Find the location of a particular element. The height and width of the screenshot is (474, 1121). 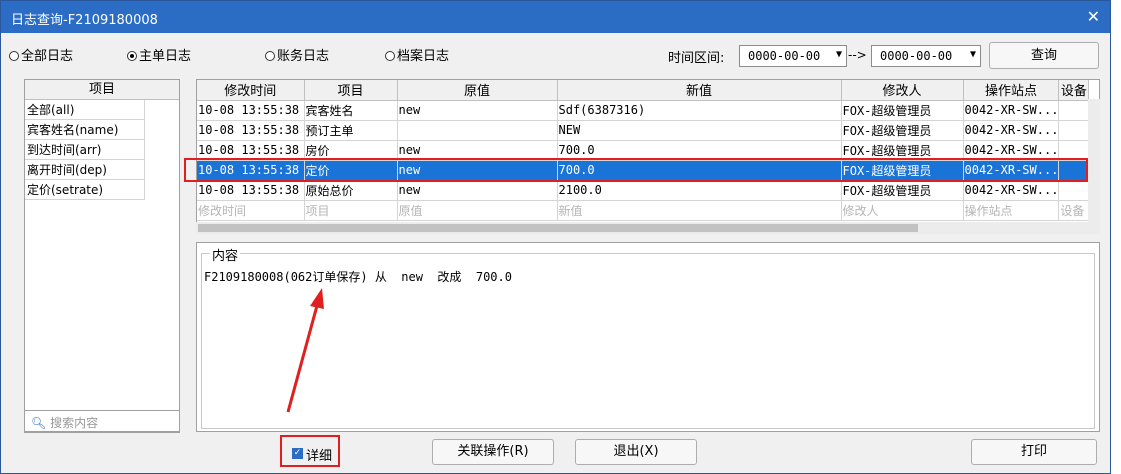

radio-main-order-logs: 主单日志 is located at coordinates (159, 54).